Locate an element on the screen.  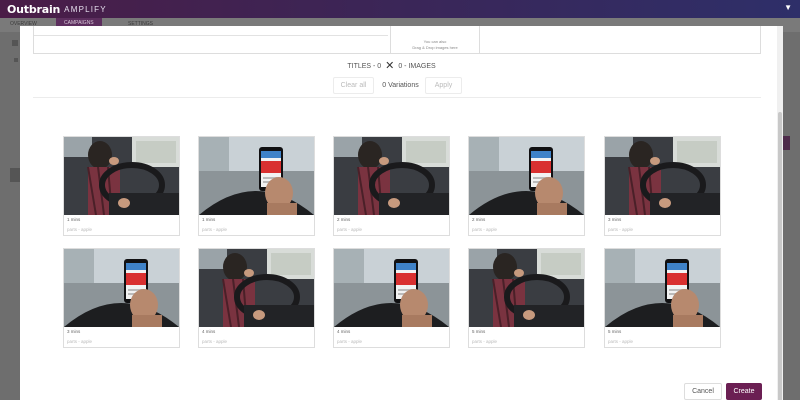
multiply-icon: ✕ is located at coordinates (390, 66).